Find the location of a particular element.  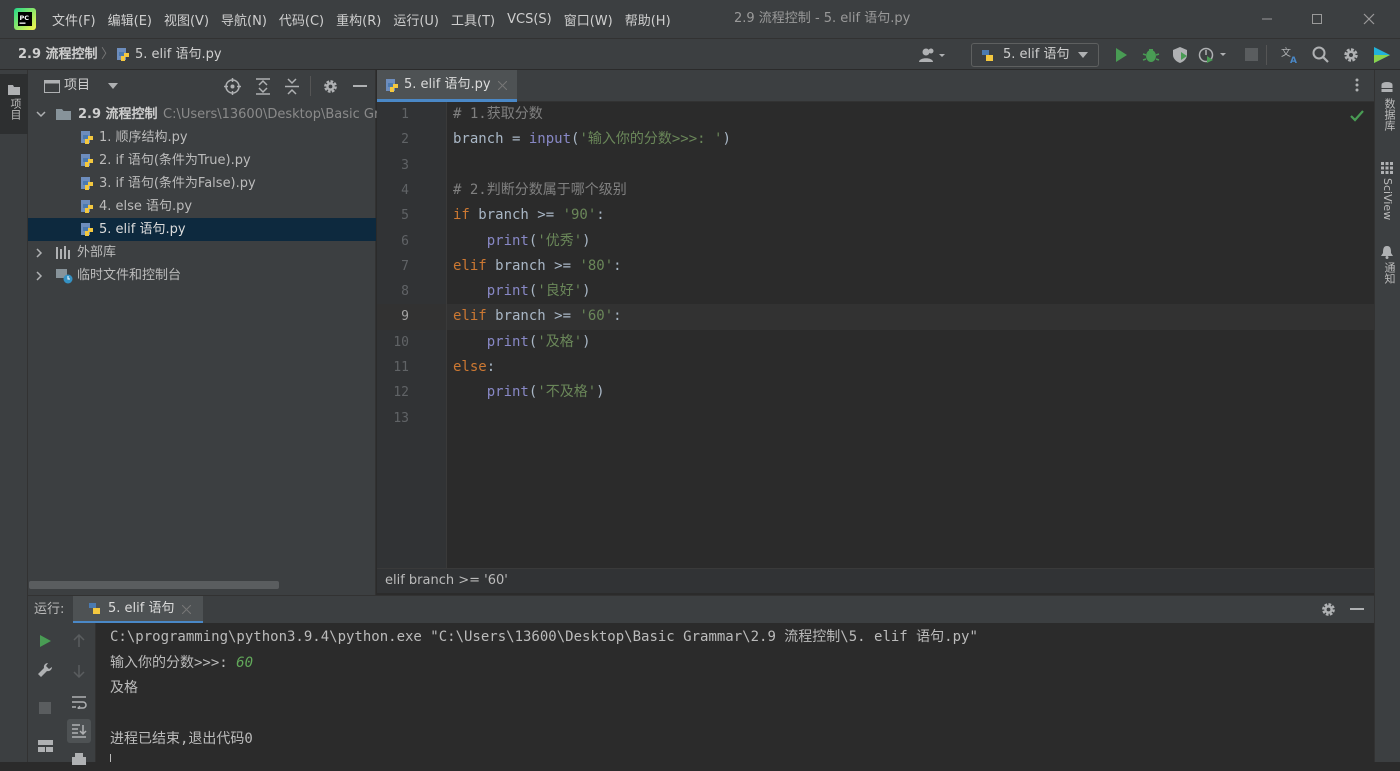

breadcrumb-project: 2.9 流程控制 is located at coordinates (58, 55).